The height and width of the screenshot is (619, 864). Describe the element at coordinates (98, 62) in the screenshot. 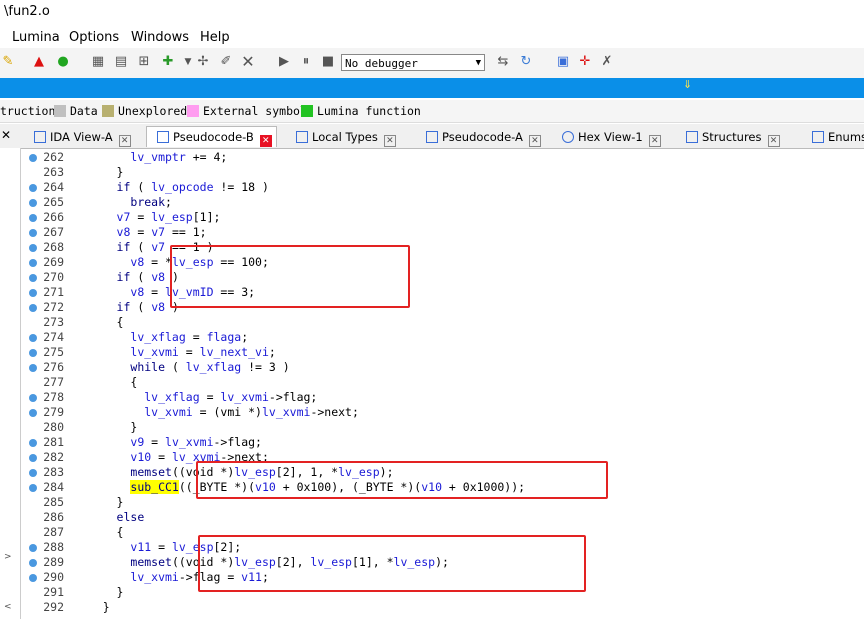

I see `code-icon: ▦` at that location.